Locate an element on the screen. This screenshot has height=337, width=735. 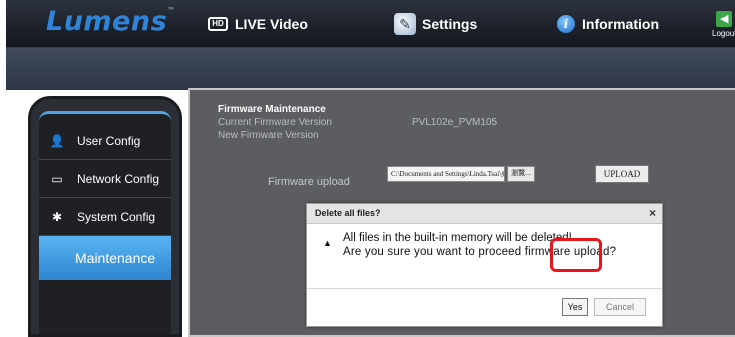
upload-button: UPLOAD is located at coordinates (622, 174).